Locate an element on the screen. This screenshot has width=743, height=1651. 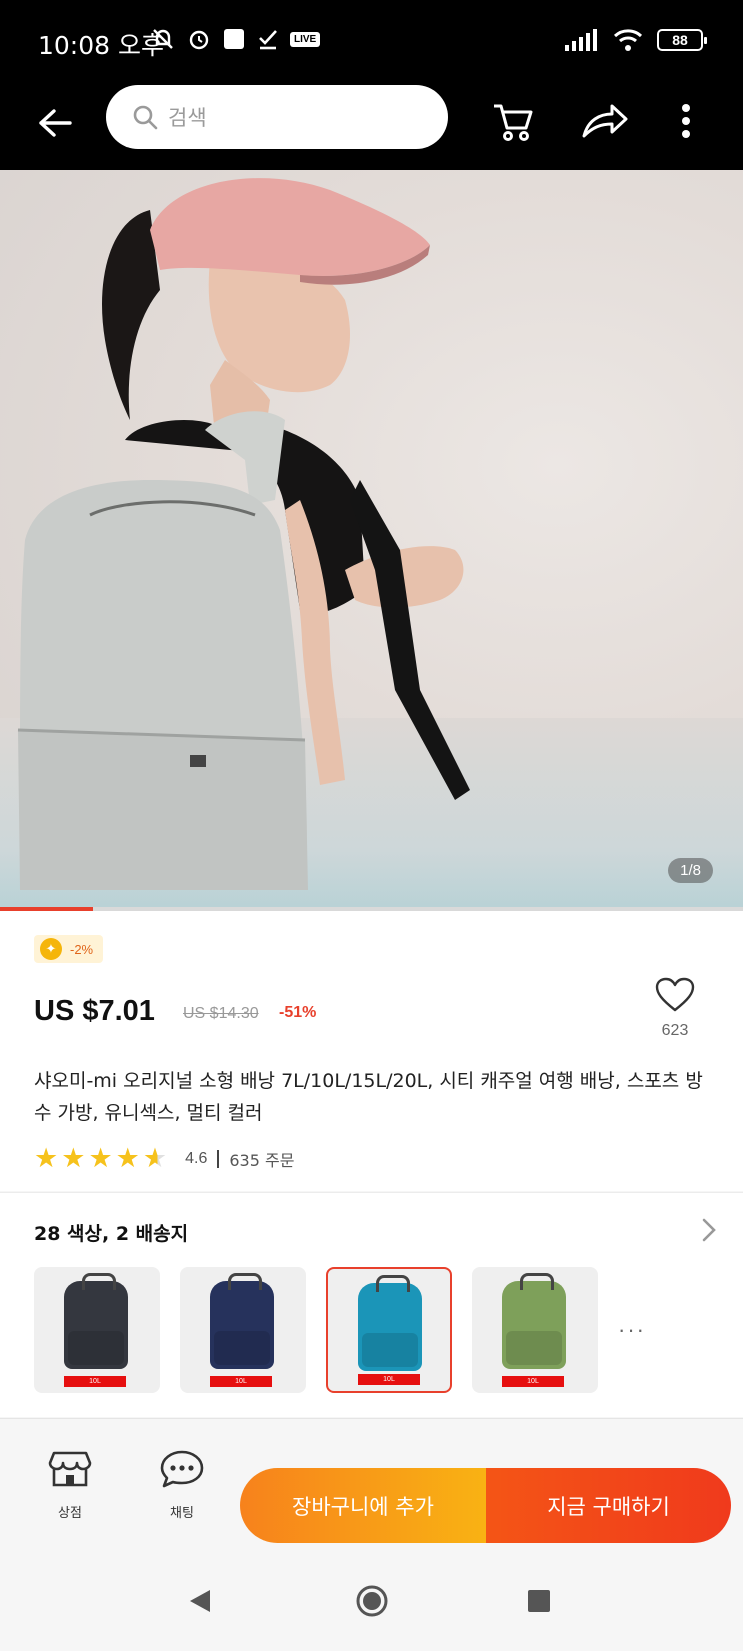
system-navigation-bar is located at coordinates (371, 1605).